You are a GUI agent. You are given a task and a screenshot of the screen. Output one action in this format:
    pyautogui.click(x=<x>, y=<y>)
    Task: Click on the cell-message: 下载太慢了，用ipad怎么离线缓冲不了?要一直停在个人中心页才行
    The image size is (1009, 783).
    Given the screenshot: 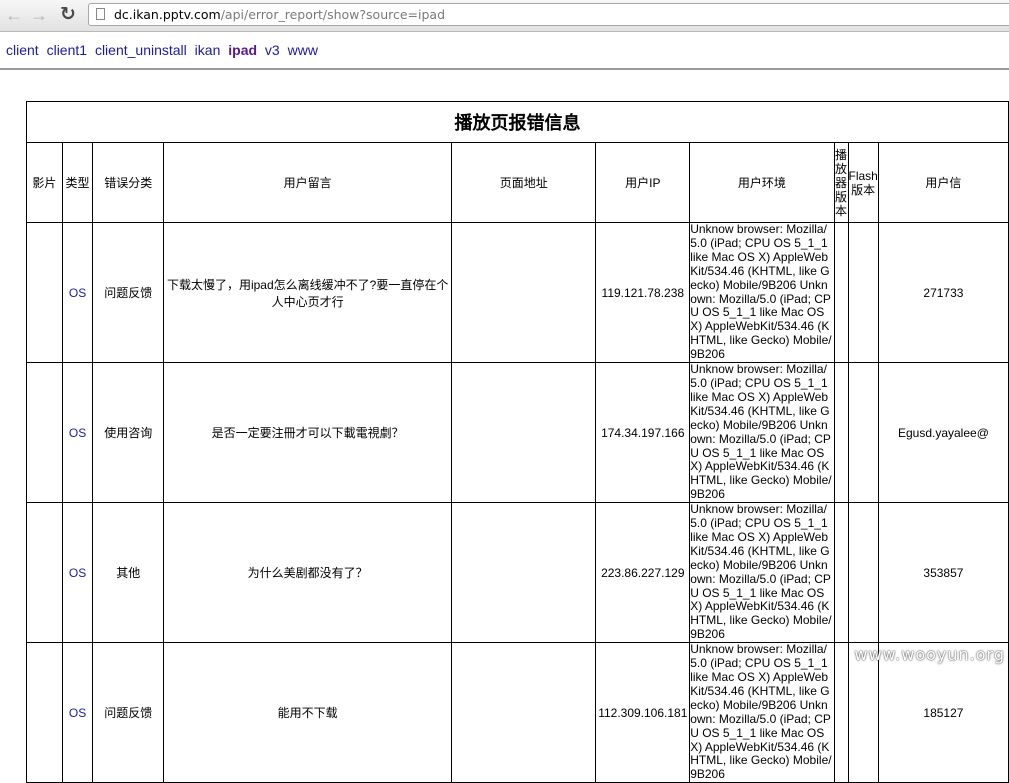 What is the action you would take?
    pyautogui.click(x=308, y=292)
    